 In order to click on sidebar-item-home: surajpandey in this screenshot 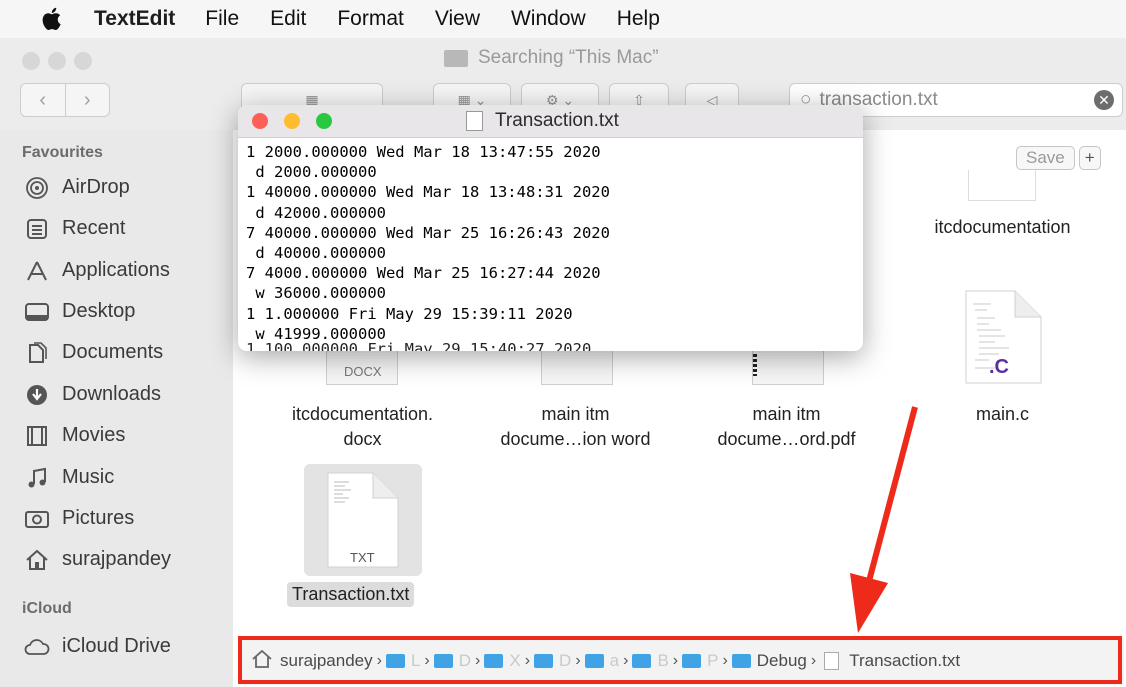, I will do `click(97, 559)`.